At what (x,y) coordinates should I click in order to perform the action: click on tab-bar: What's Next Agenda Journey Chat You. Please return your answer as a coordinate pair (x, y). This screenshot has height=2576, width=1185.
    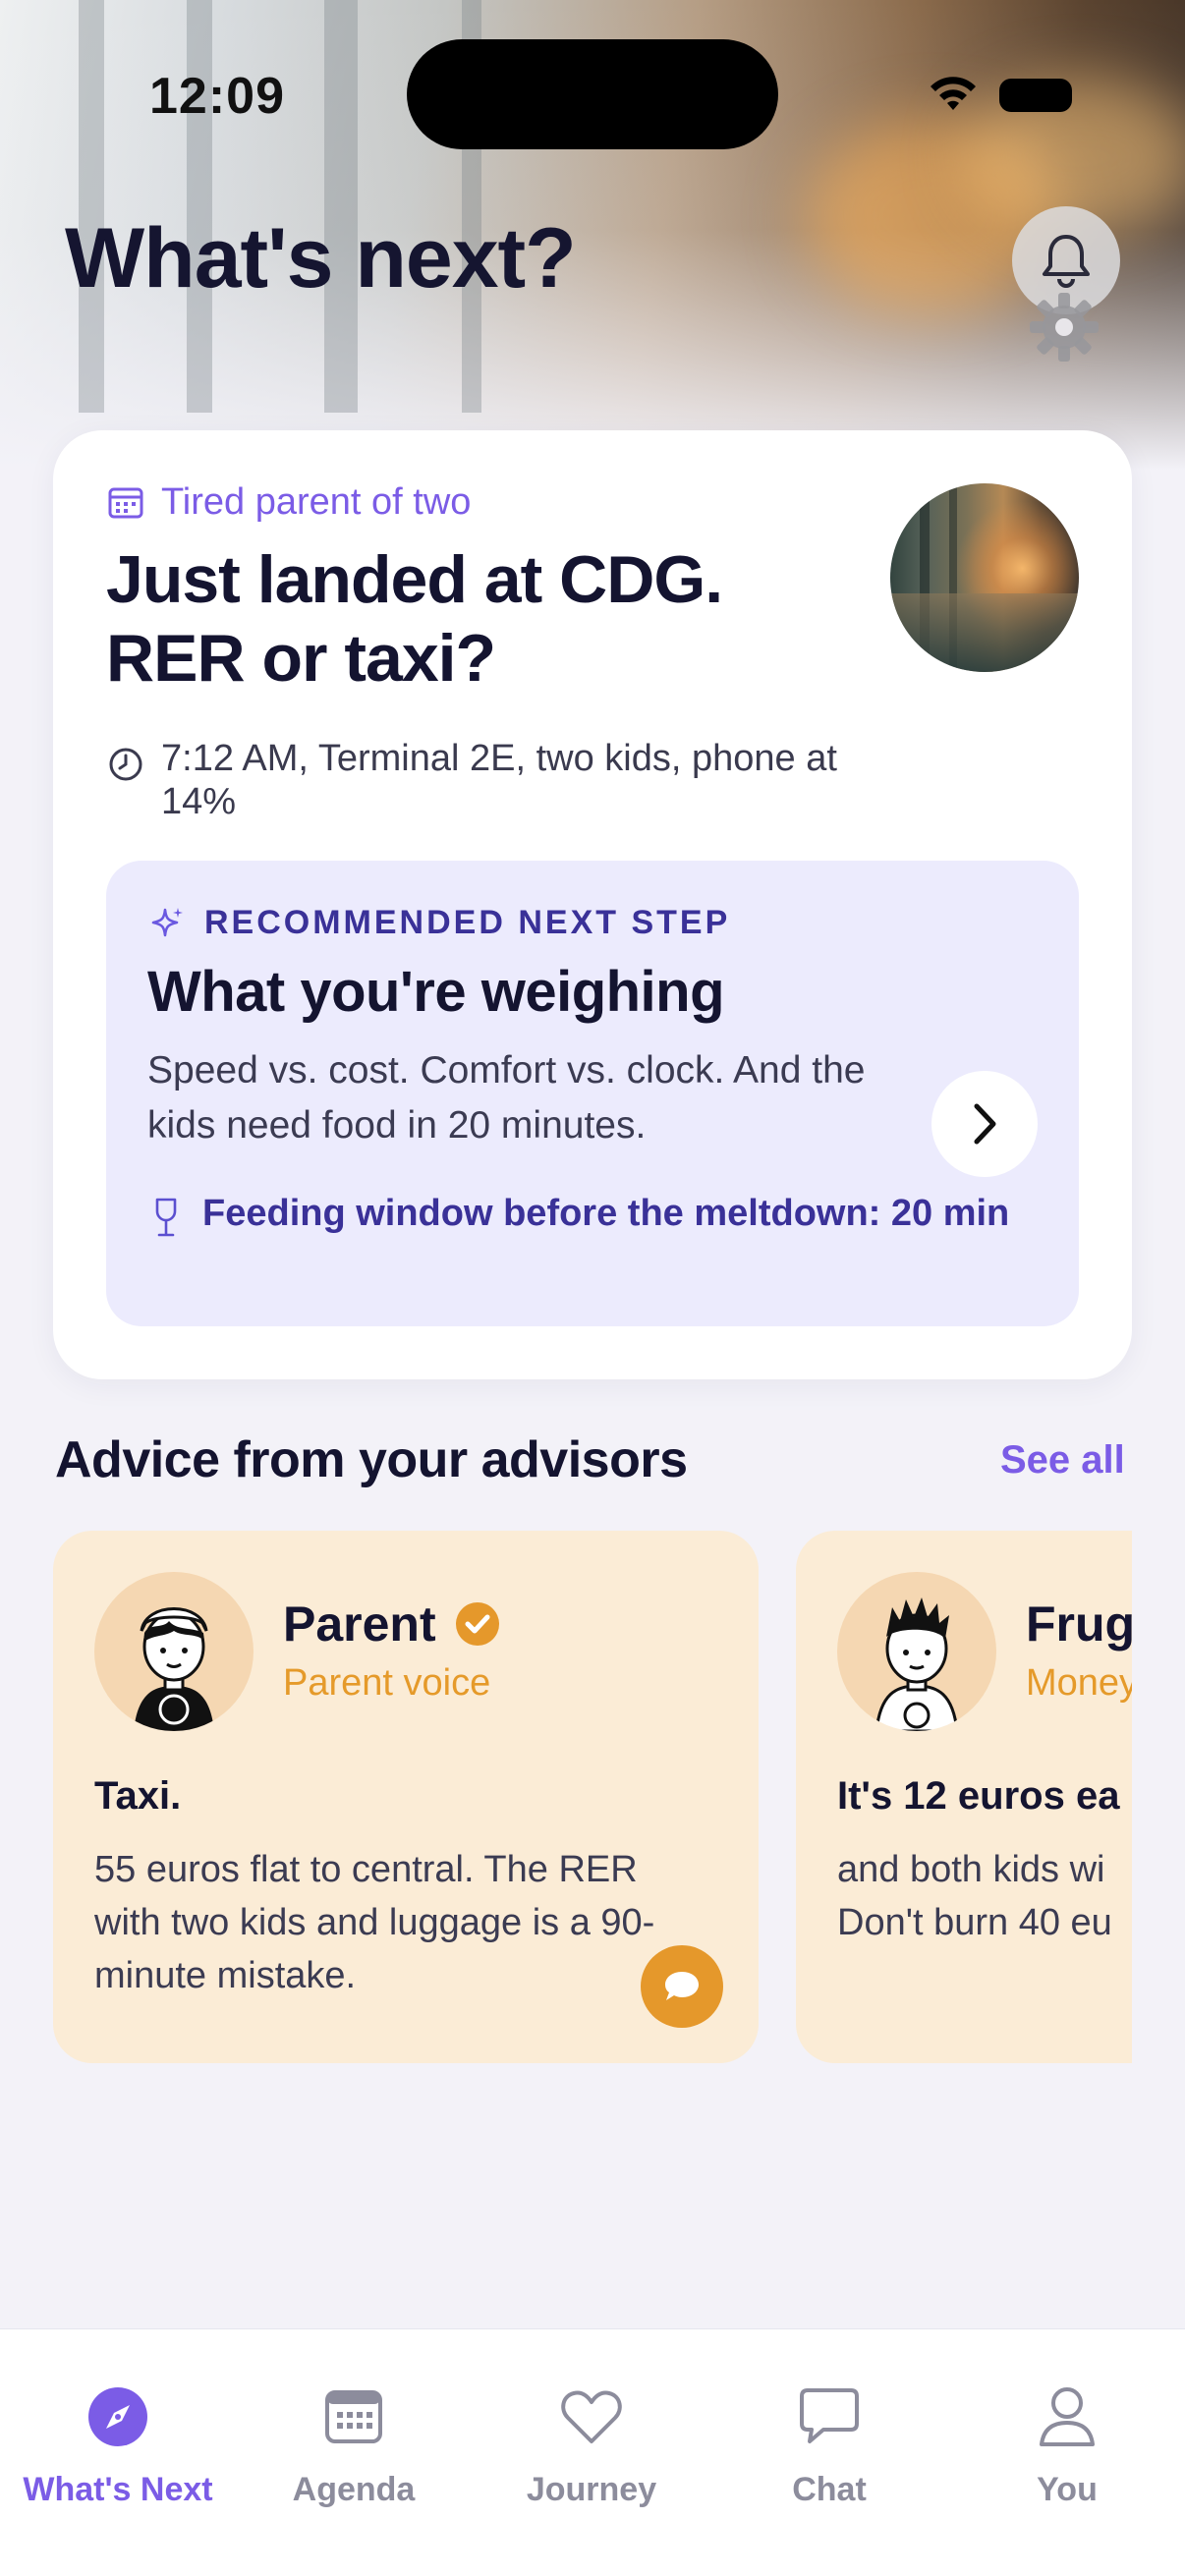
    Looking at the image, I should click on (592, 2452).